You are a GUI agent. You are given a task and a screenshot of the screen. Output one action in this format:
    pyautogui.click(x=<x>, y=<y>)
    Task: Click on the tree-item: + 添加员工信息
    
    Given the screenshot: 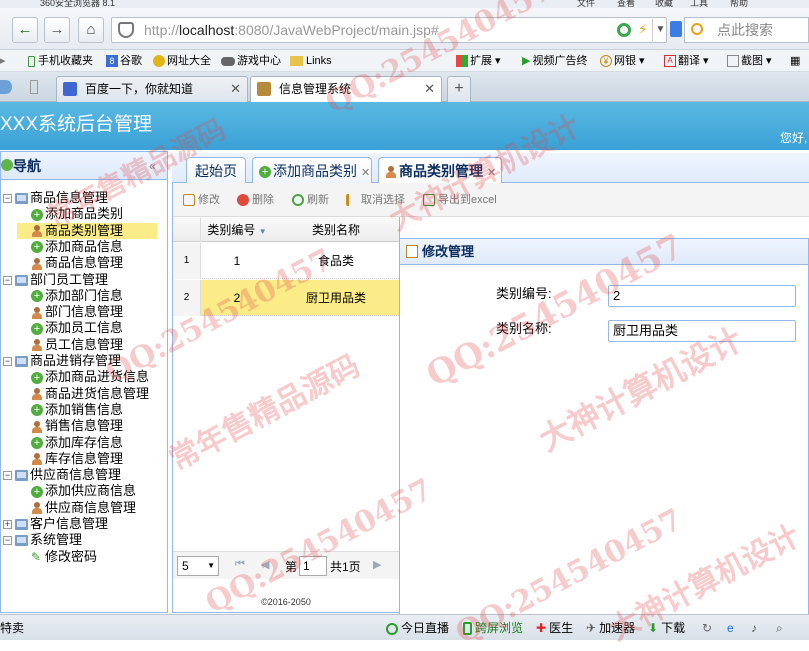 What is the action you would take?
    pyautogui.click(x=87, y=328)
    